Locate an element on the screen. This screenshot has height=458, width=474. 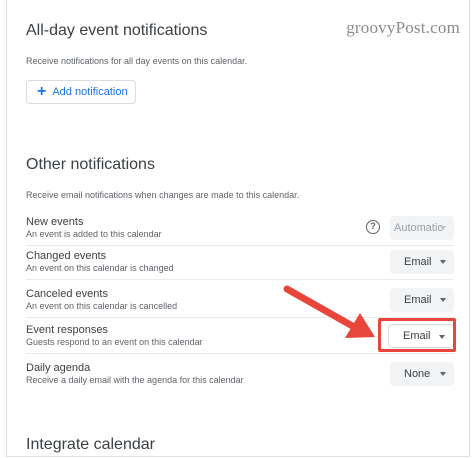
add-notification-button: + Add notification is located at coordinates (81, 92).